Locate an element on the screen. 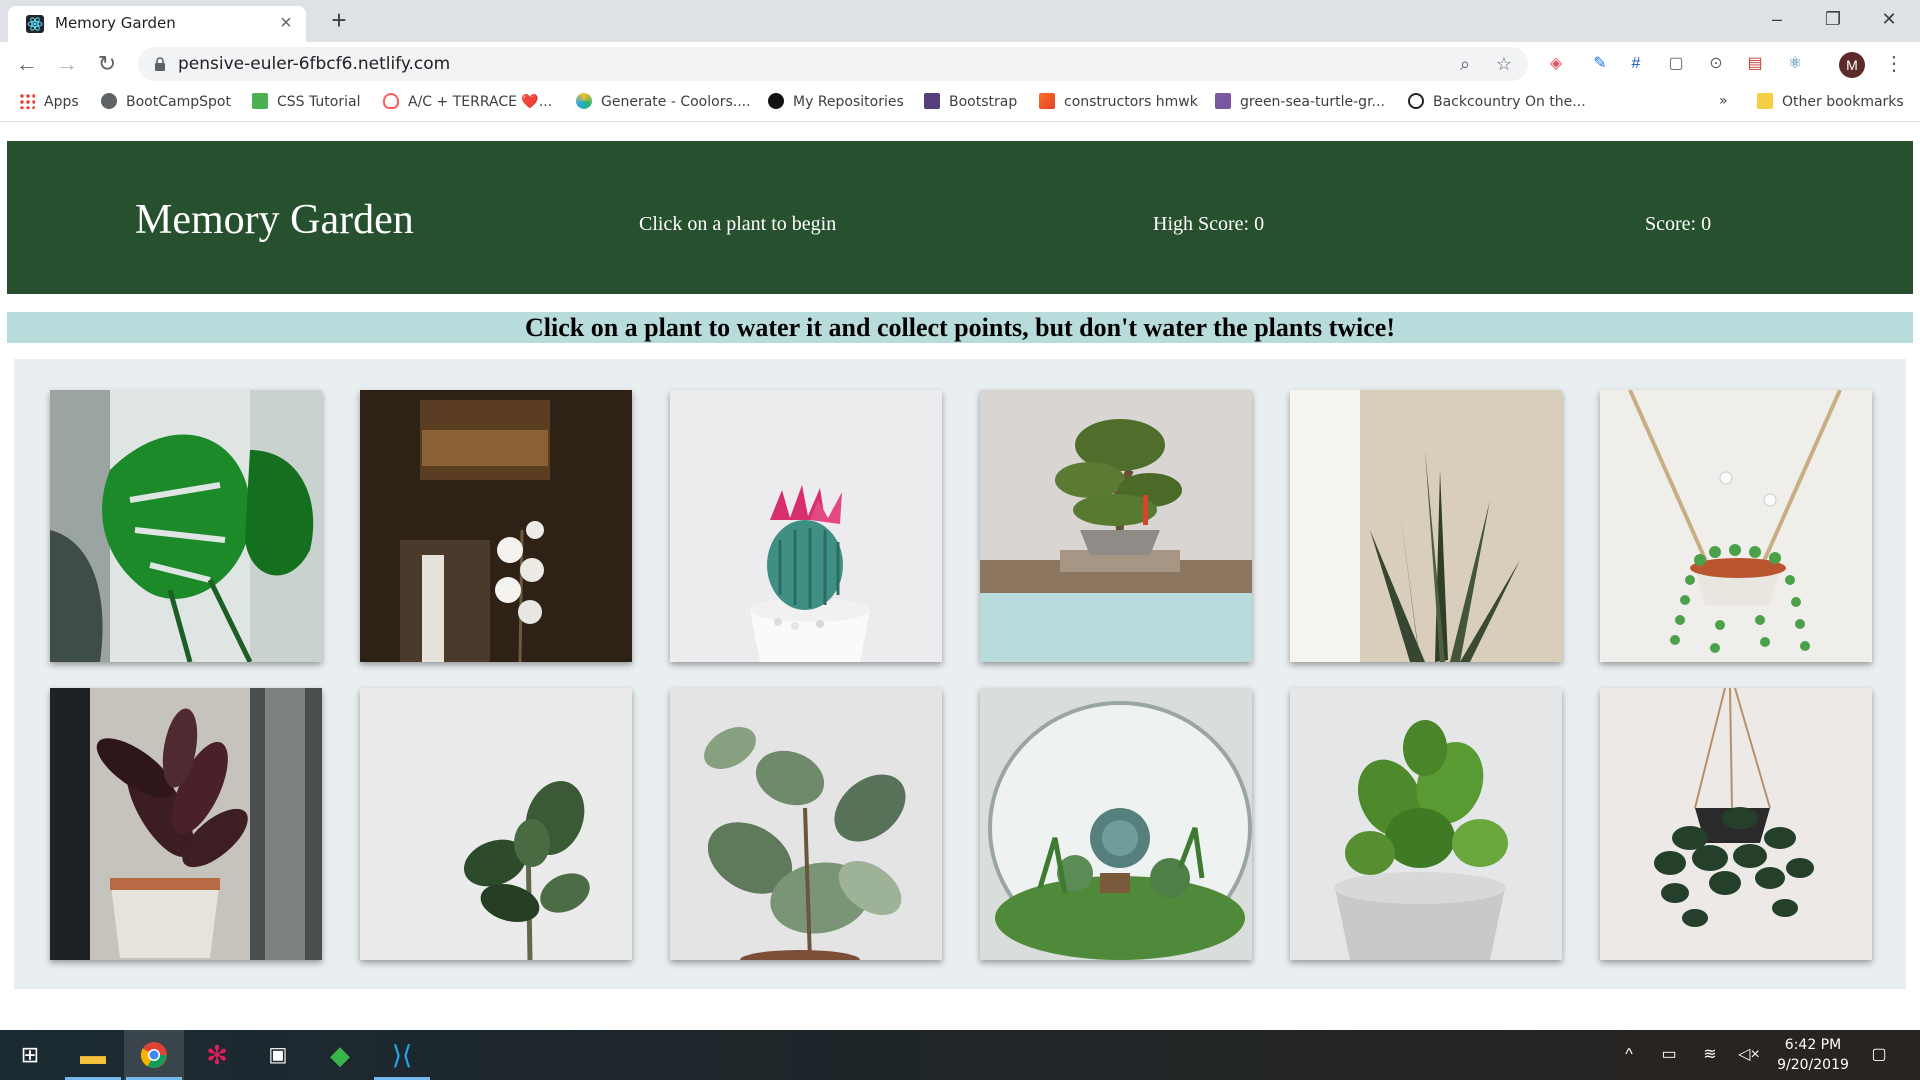  notifications-icon: ▢ is located at coordinates (1879, 1055).